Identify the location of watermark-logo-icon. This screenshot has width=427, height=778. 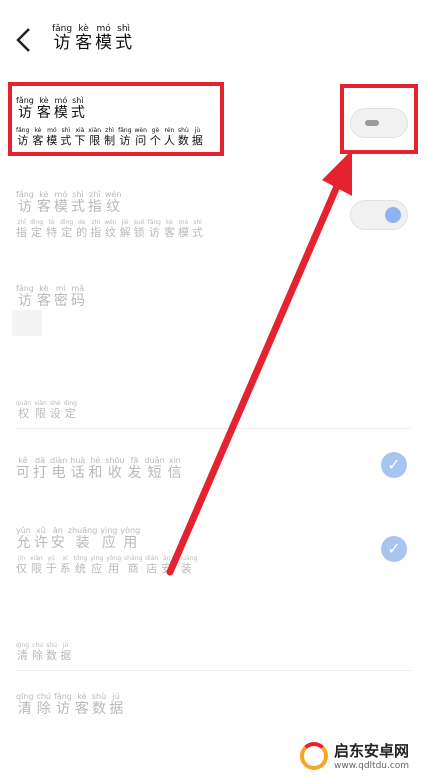
(314, 755).